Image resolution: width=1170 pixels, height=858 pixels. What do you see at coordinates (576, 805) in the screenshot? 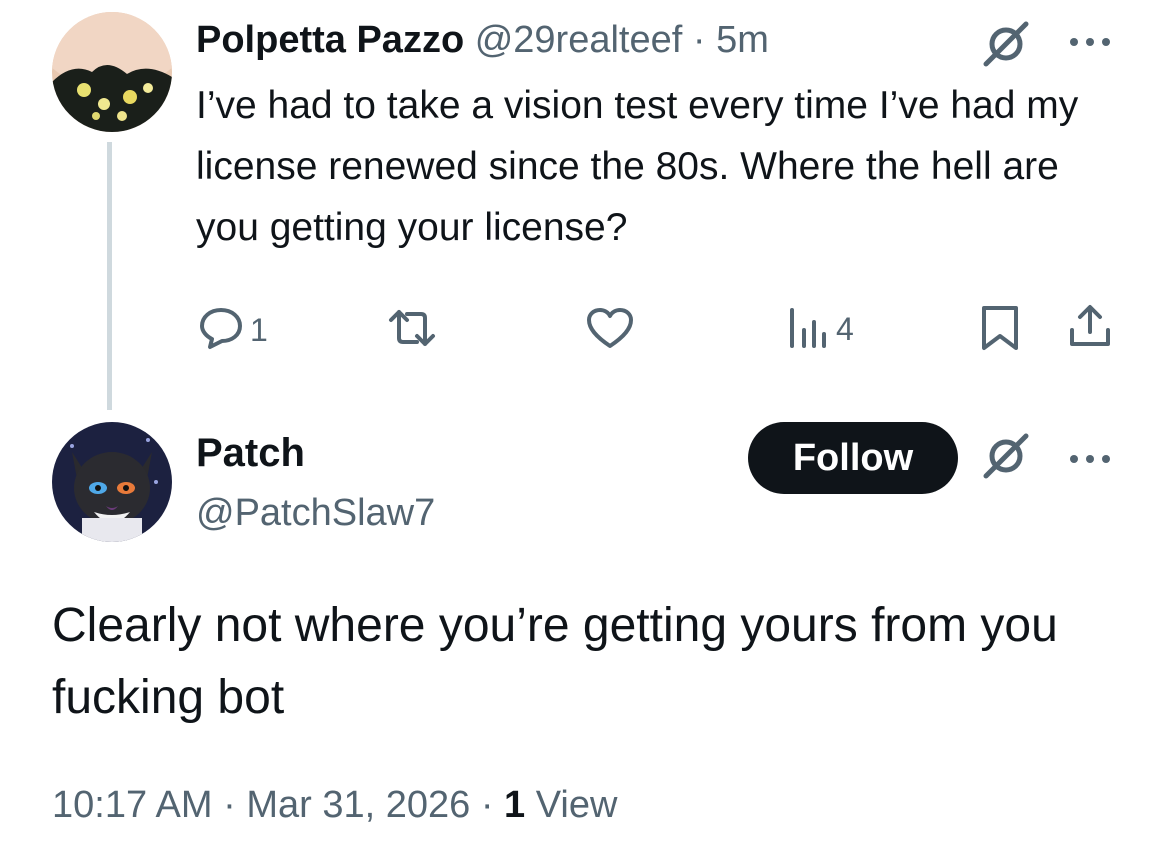
I see `tweet-view-label: View` at bounding box center [576, 805].